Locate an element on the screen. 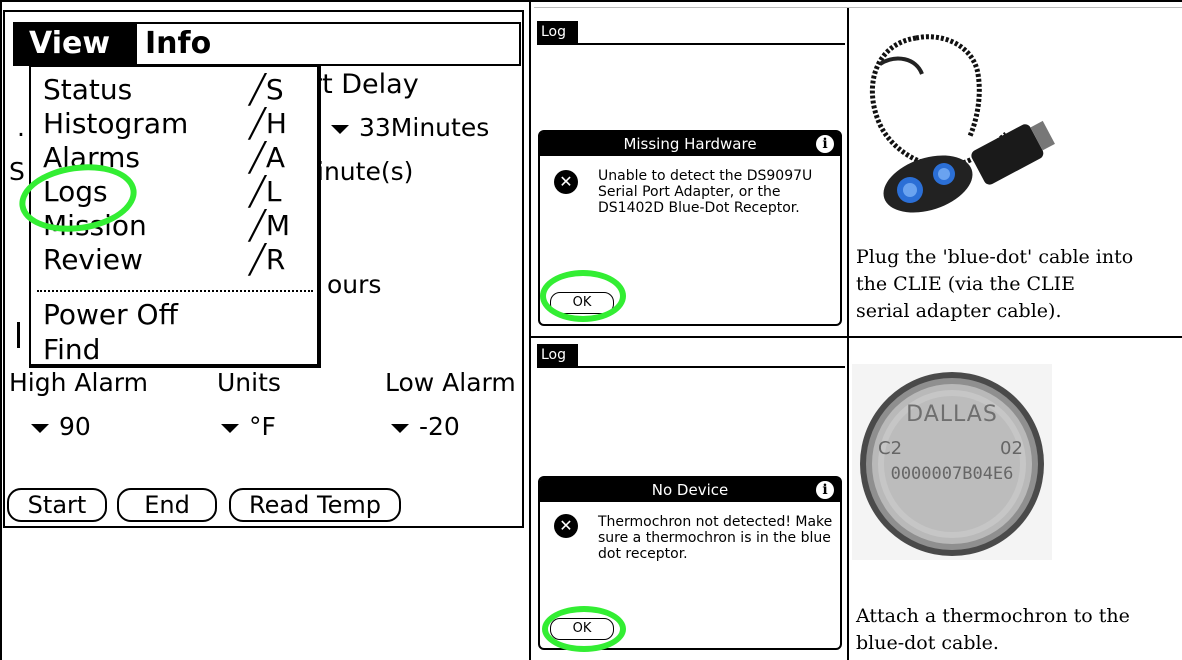  caption-top-line-2: the CLIE (via the CLIE is located at coordinates (966, 284).